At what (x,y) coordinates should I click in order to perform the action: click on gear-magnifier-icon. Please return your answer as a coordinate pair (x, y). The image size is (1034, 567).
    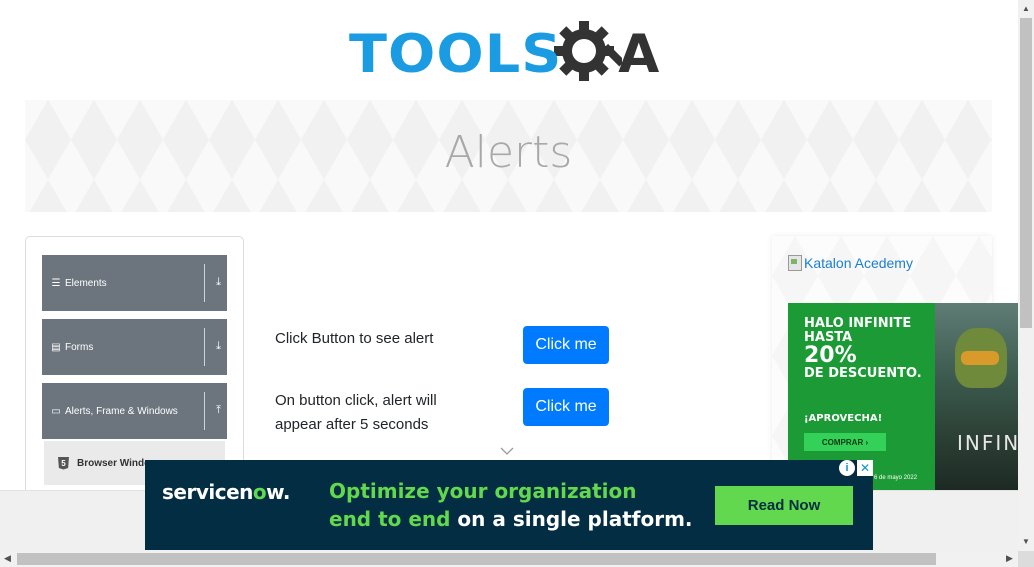
    Looking at the image, I should click on (588, 51).